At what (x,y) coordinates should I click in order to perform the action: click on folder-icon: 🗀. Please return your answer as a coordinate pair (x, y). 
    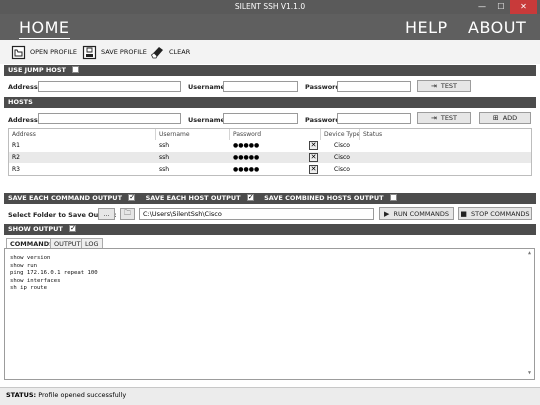
    Looking at the image, I should click on (127, 212).